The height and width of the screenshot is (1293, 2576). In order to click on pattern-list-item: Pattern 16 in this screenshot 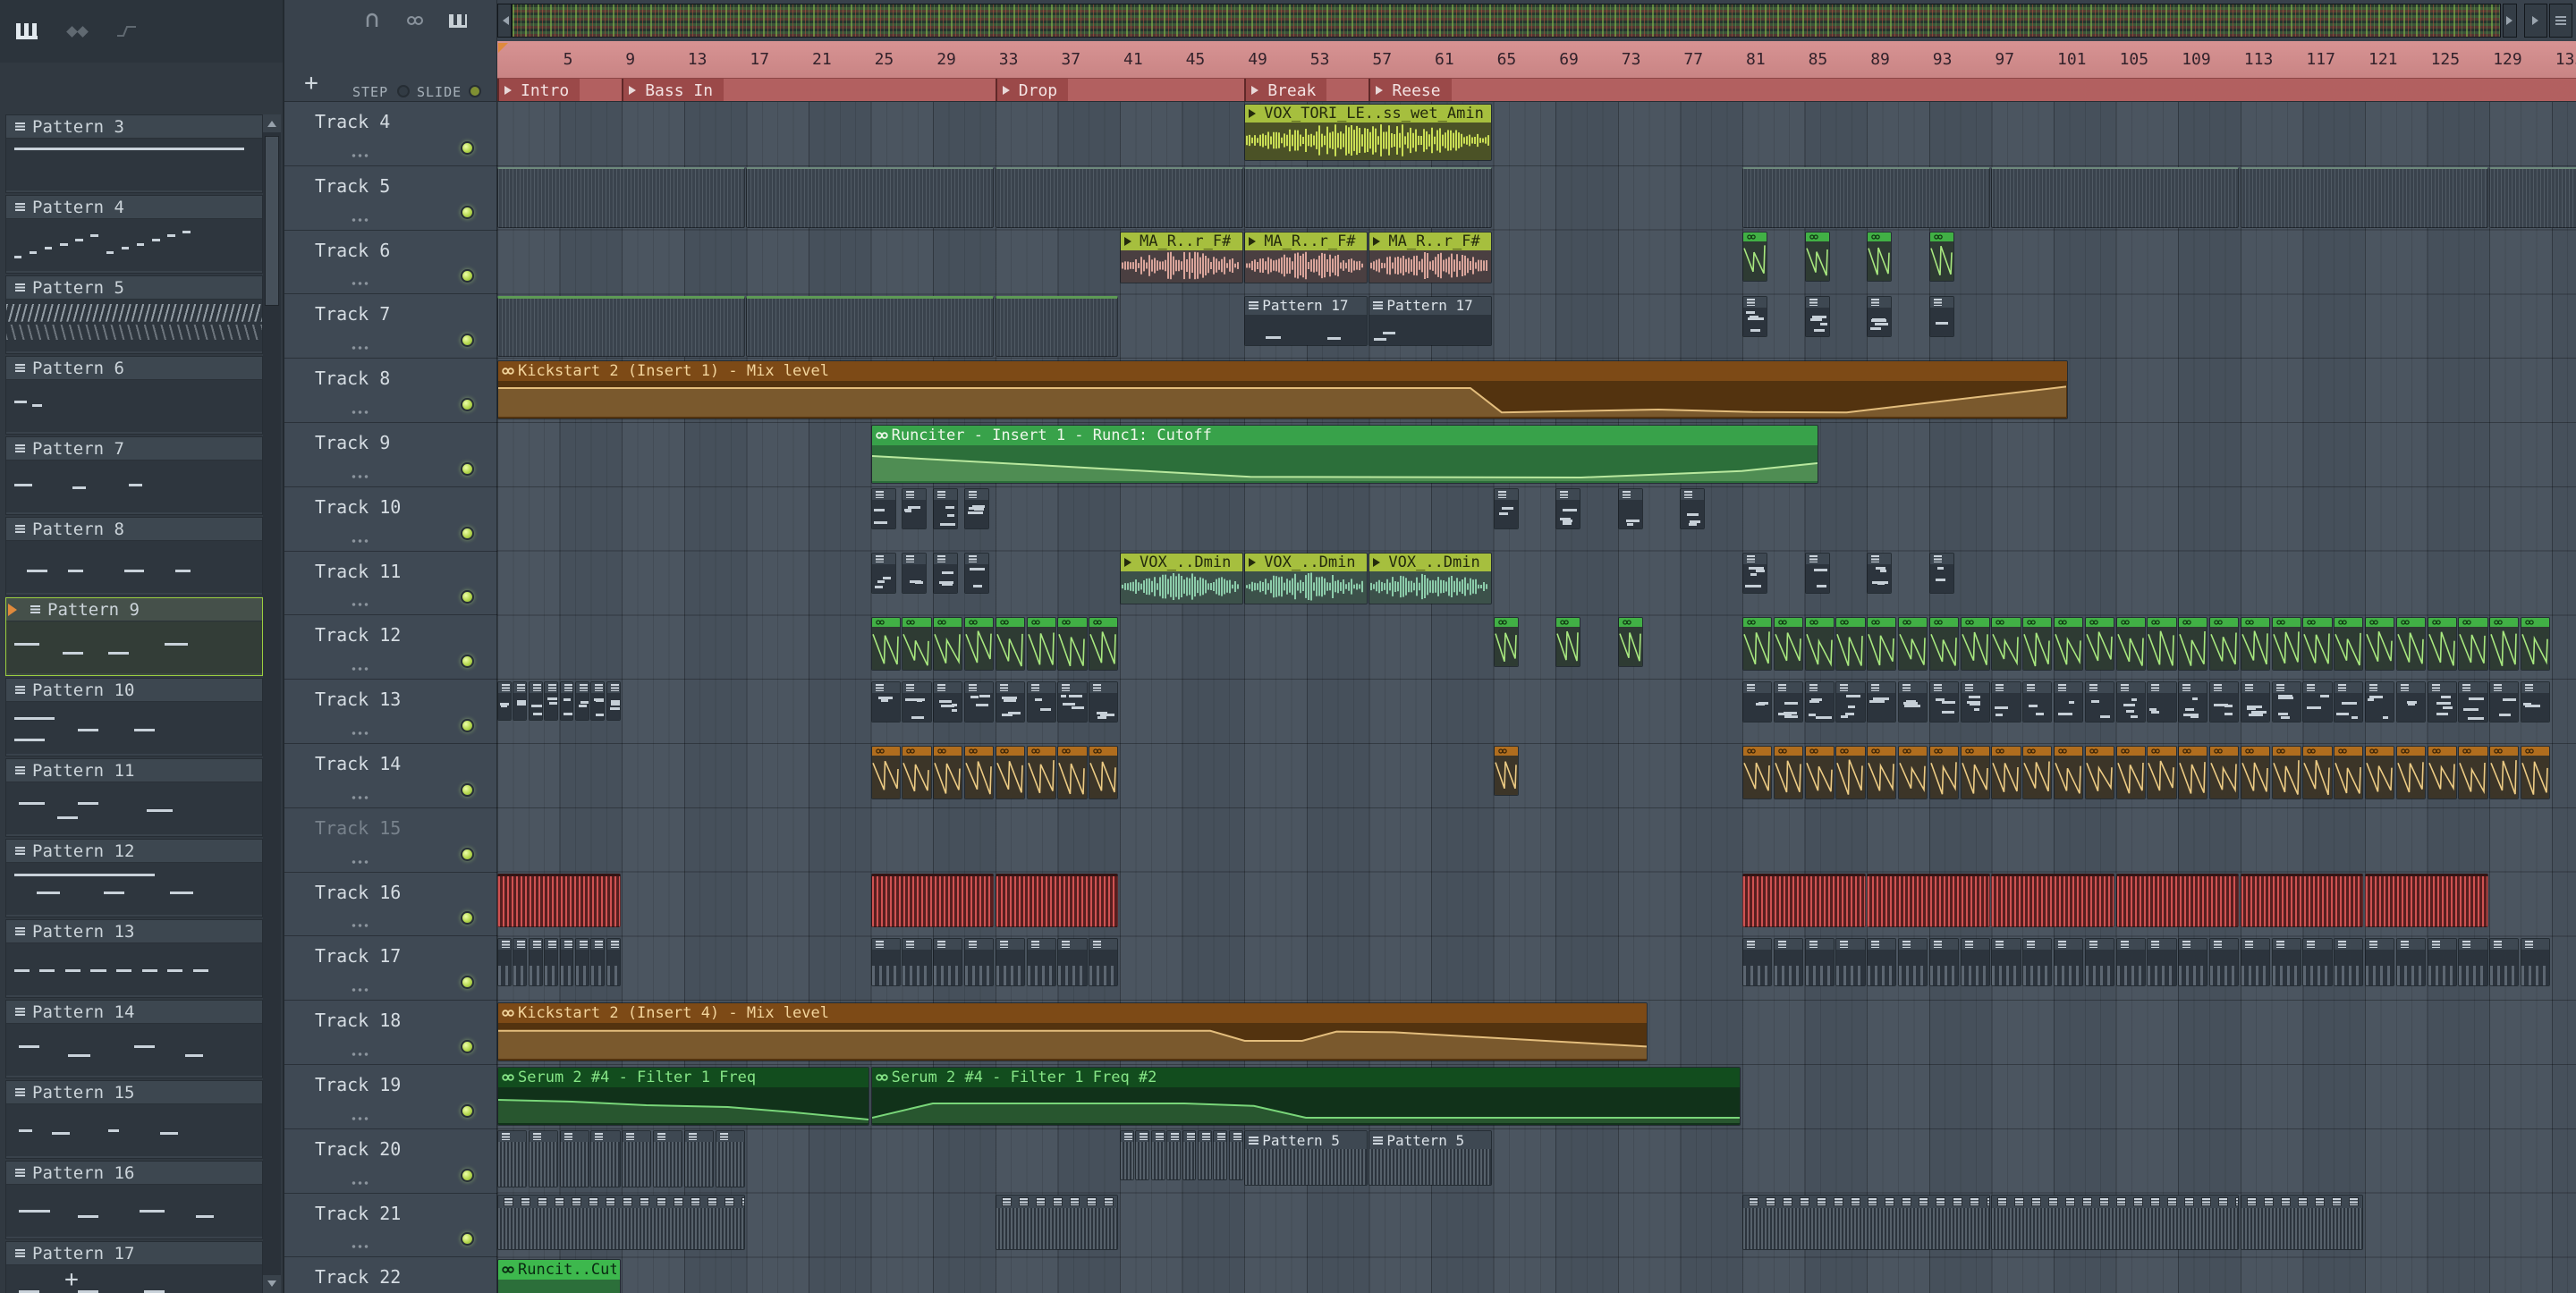, I will do `click(134, 1200)`.